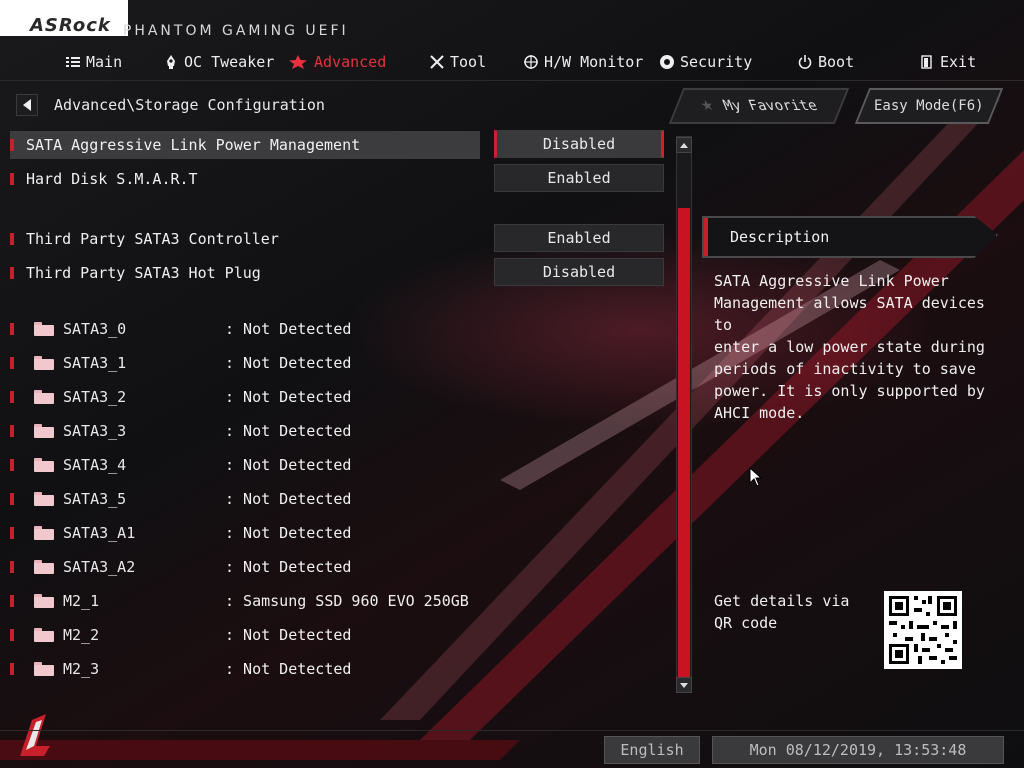 The height and width of the screenshot is (768, 1024). I want to click on phantom-gaming-logo, so click(35, 735).